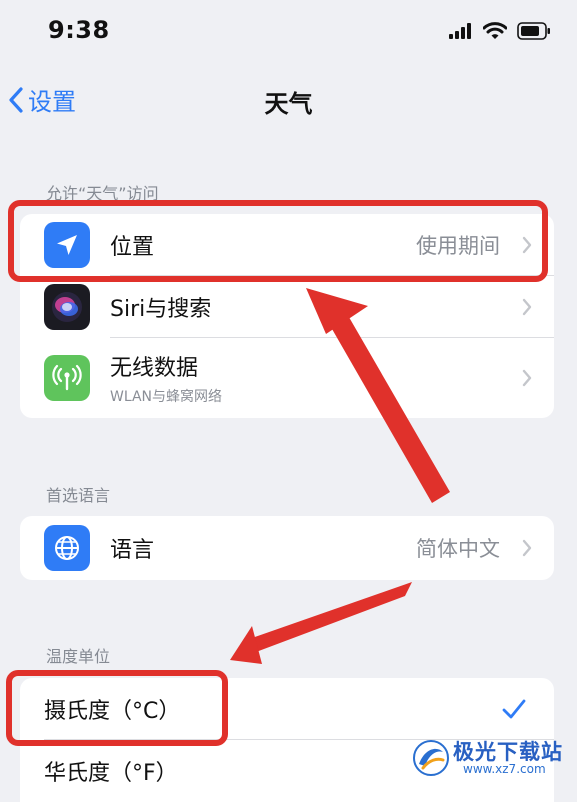  Describe the element at coordinates (378, 395) in the screenshot. I see `arrow-to-location` at that location.